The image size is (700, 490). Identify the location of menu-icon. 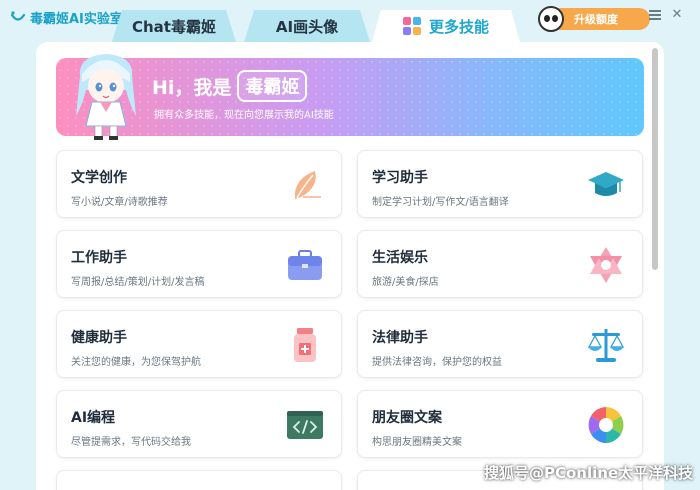
(655, 15).